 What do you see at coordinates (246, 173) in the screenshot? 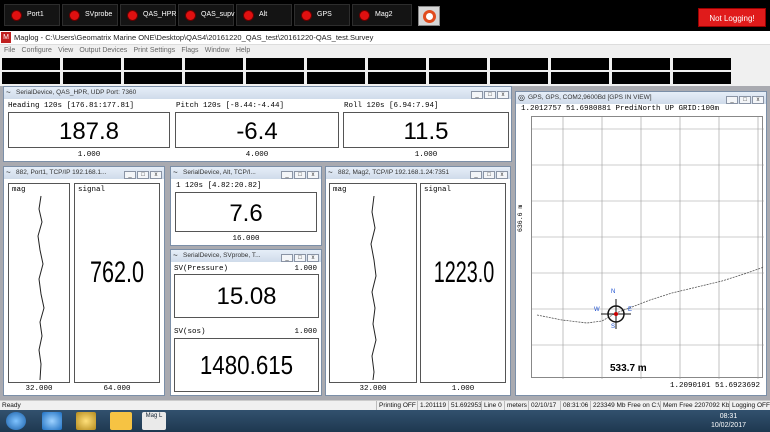
I see `window-titlebar: ~ SerialDevice, Alt, TCP/I... _ □ x` at bounding box center [246, 173].